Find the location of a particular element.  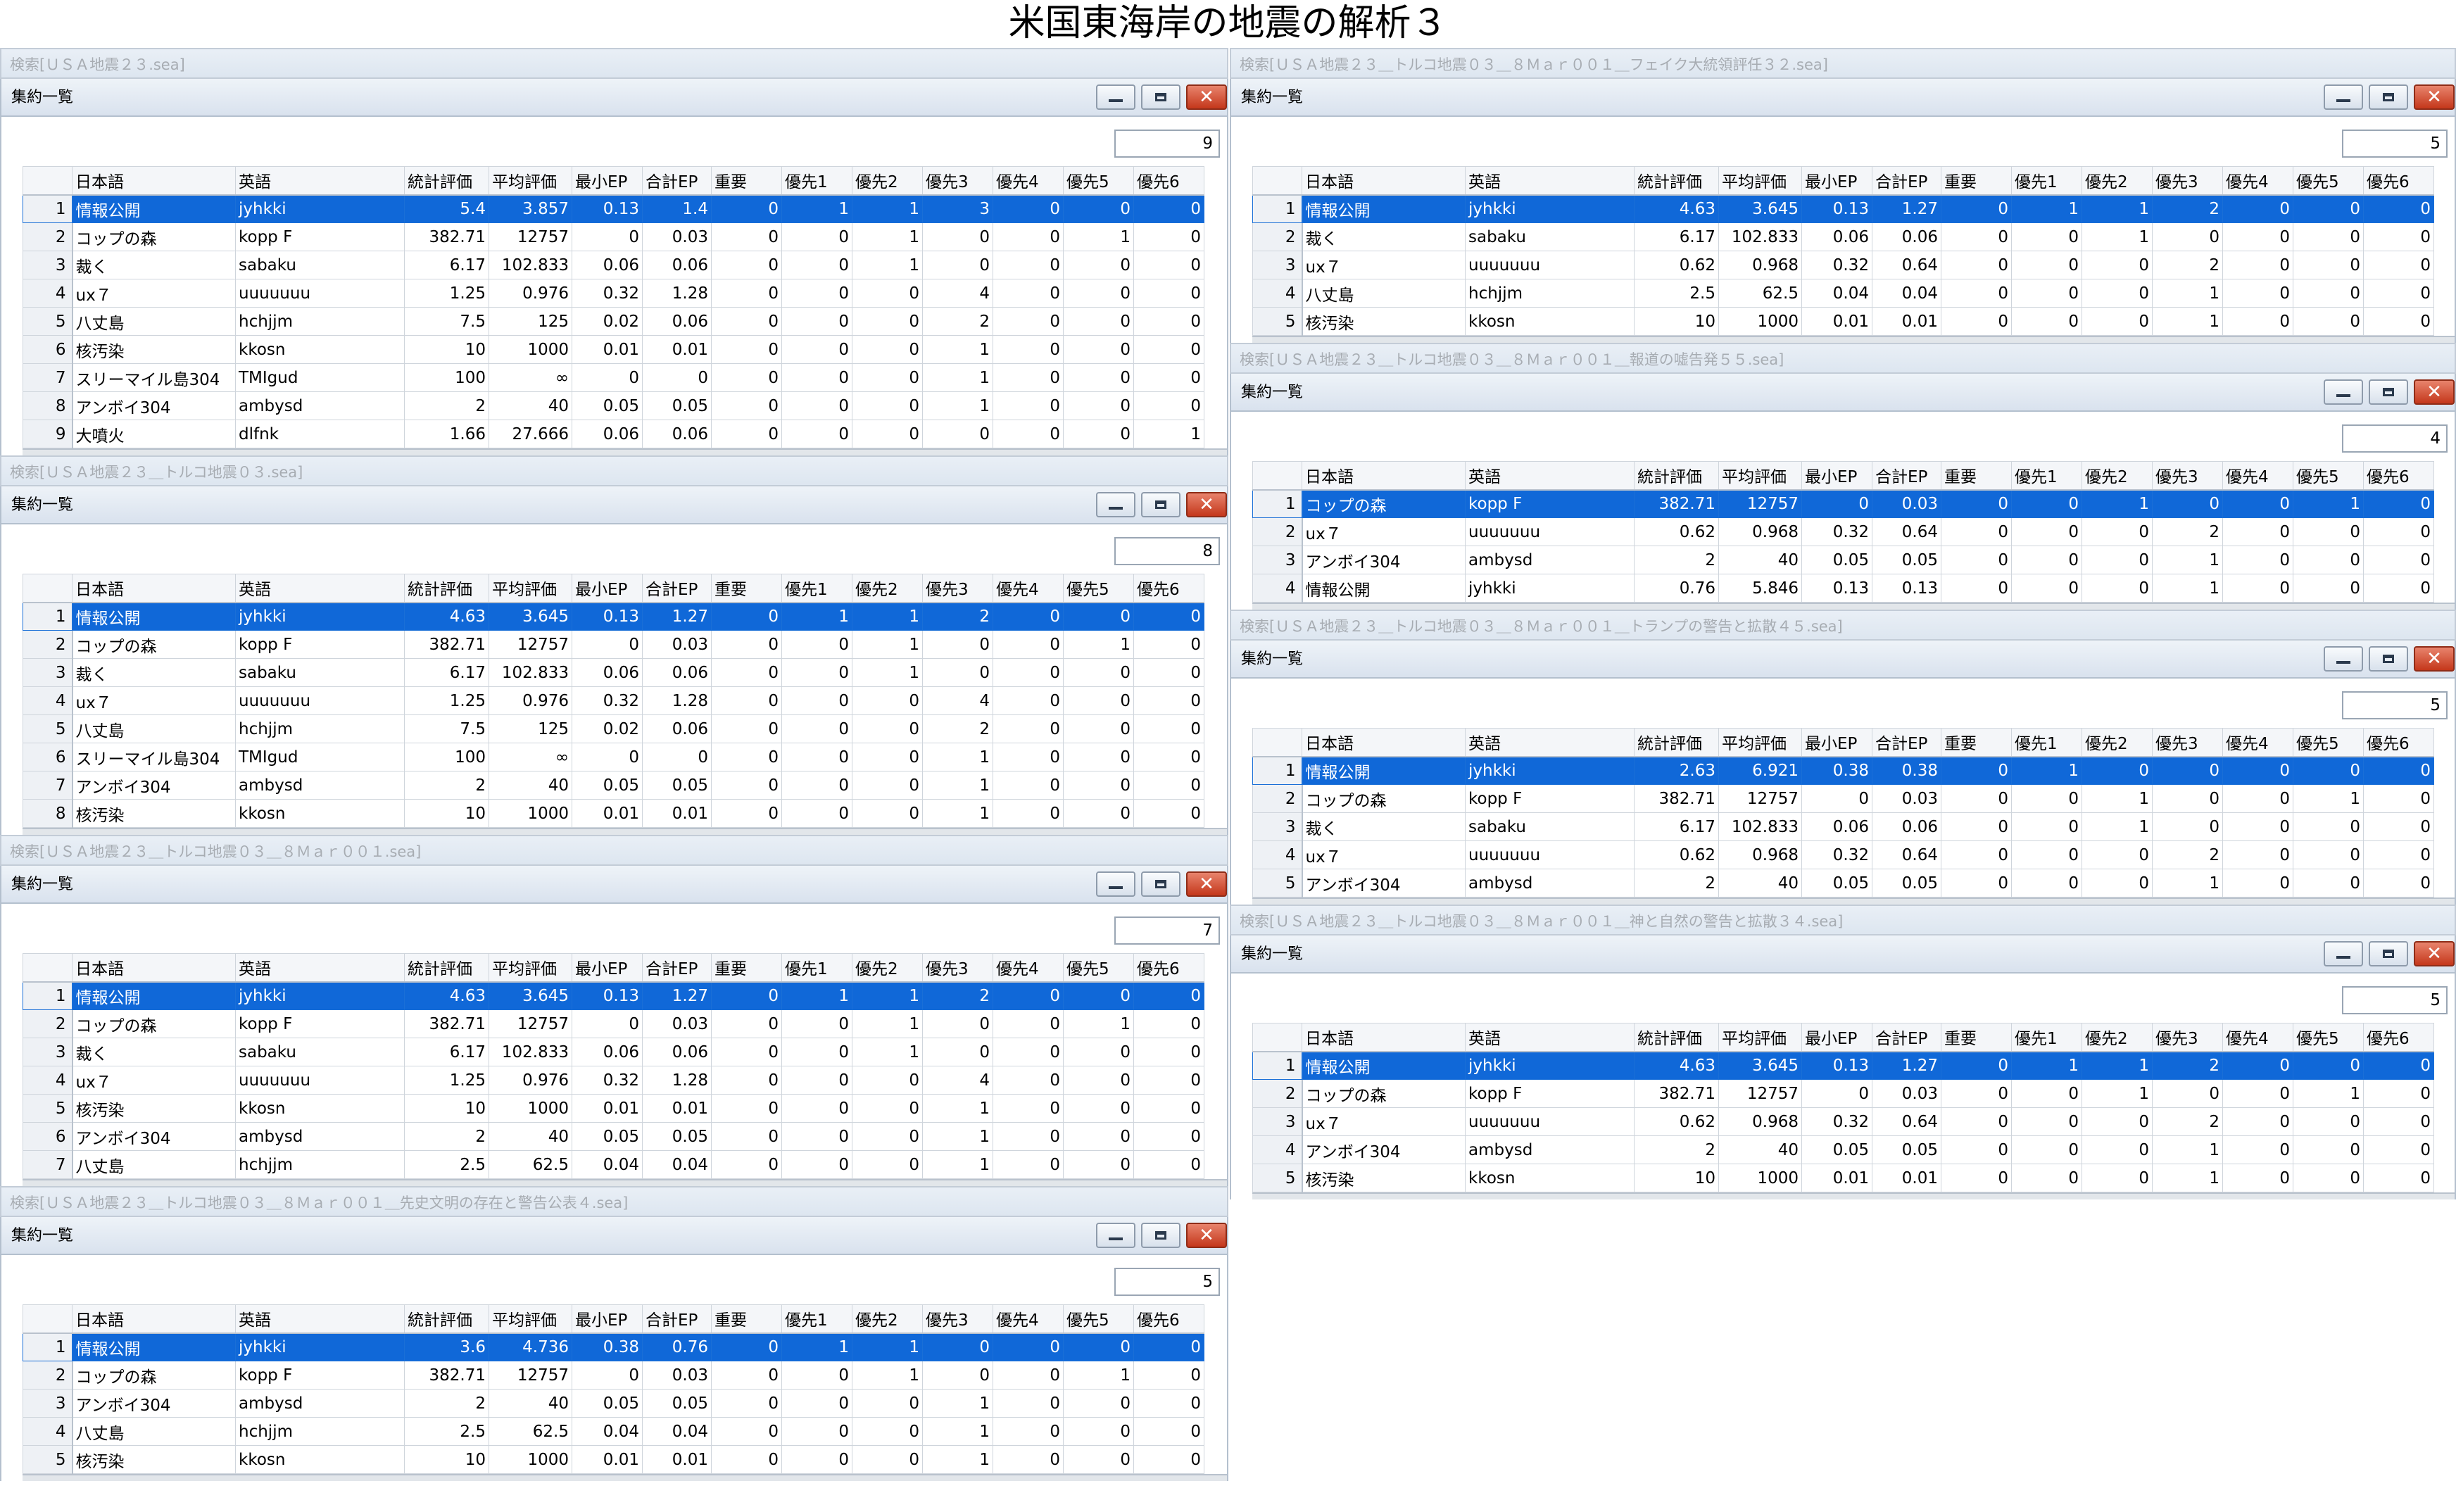

table-row: 6 核汚染 kkosn 10 1000 0.01 0.01 0 0 0 1 0 0 0 is located at coordinates (613, 349).